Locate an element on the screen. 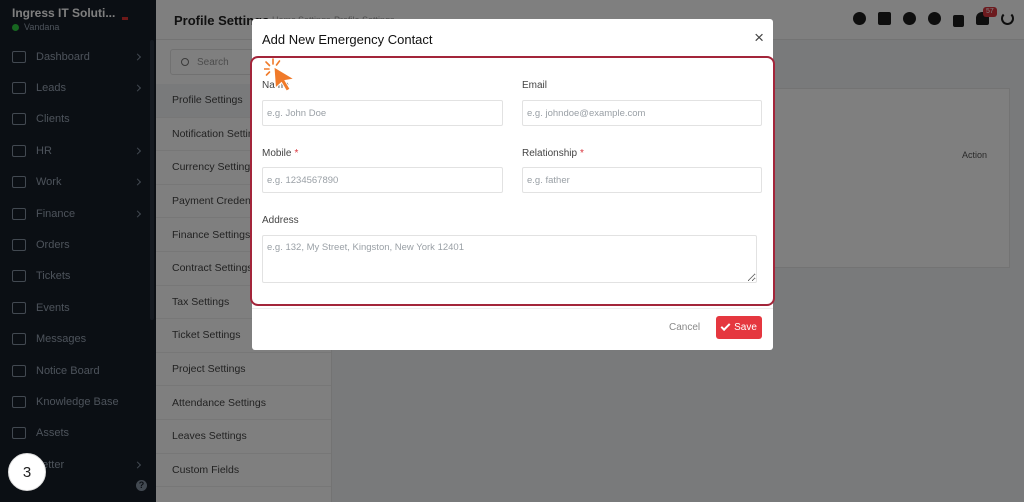 The height and width of the screenshot is (502, 1024). modal-title: Add New Emergency Contact is located at coordinates (347, 39).